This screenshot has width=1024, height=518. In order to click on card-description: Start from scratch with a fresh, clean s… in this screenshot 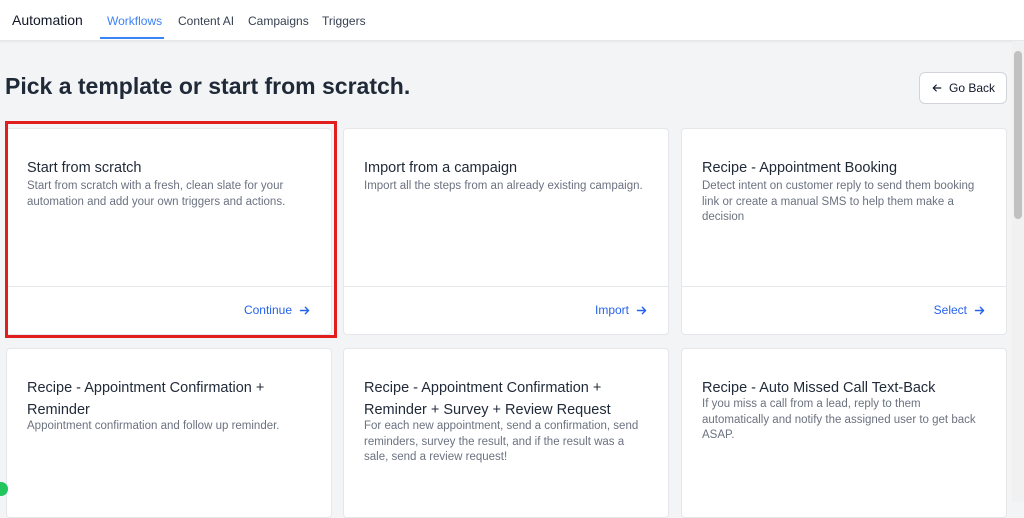, I will do `click(156, 194)`.